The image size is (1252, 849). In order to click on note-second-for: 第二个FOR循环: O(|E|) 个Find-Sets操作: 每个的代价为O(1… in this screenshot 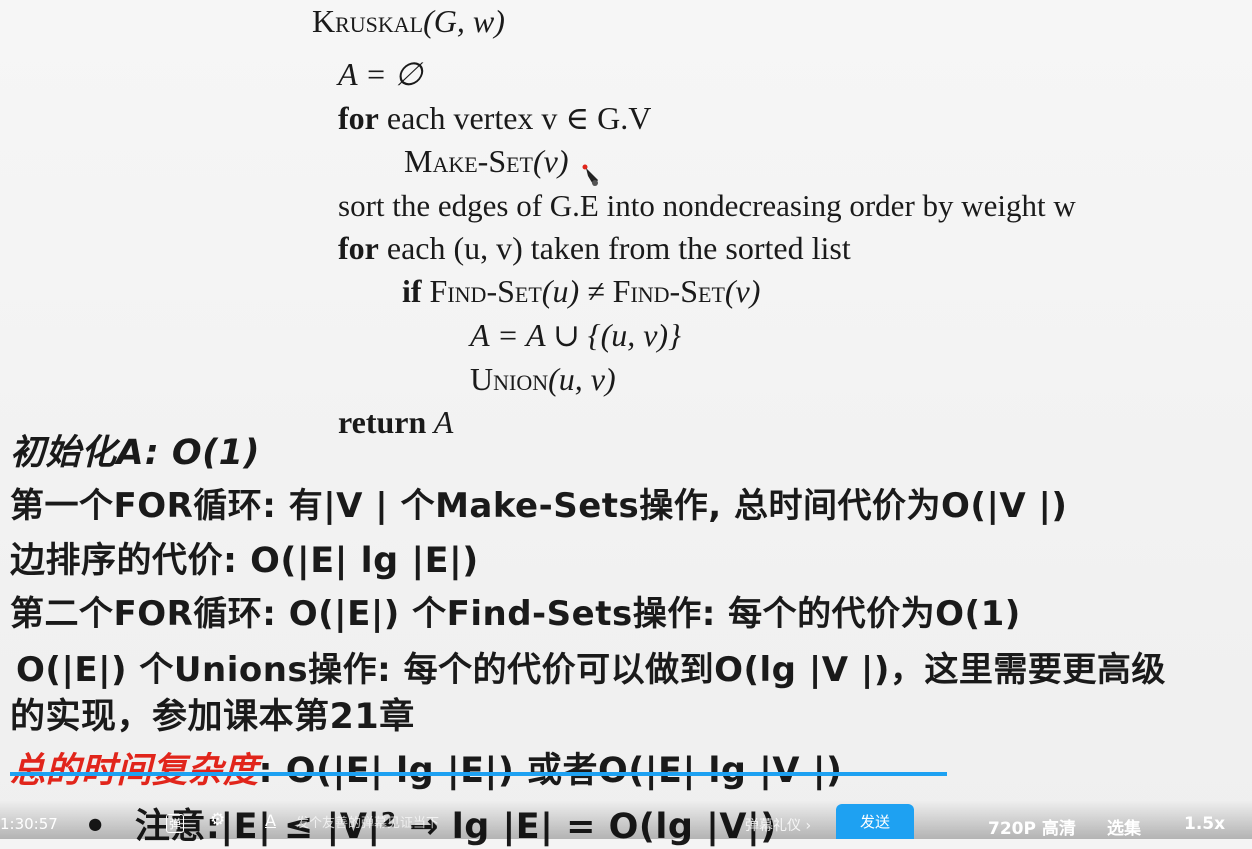, I will do `click(515, 614)`.